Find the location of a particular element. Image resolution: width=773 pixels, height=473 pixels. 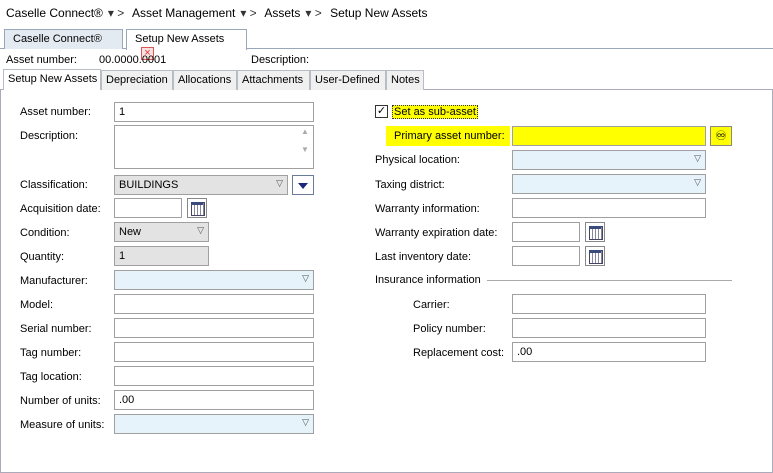

tab-label: Depreciation is located at coordinates (137, 80).